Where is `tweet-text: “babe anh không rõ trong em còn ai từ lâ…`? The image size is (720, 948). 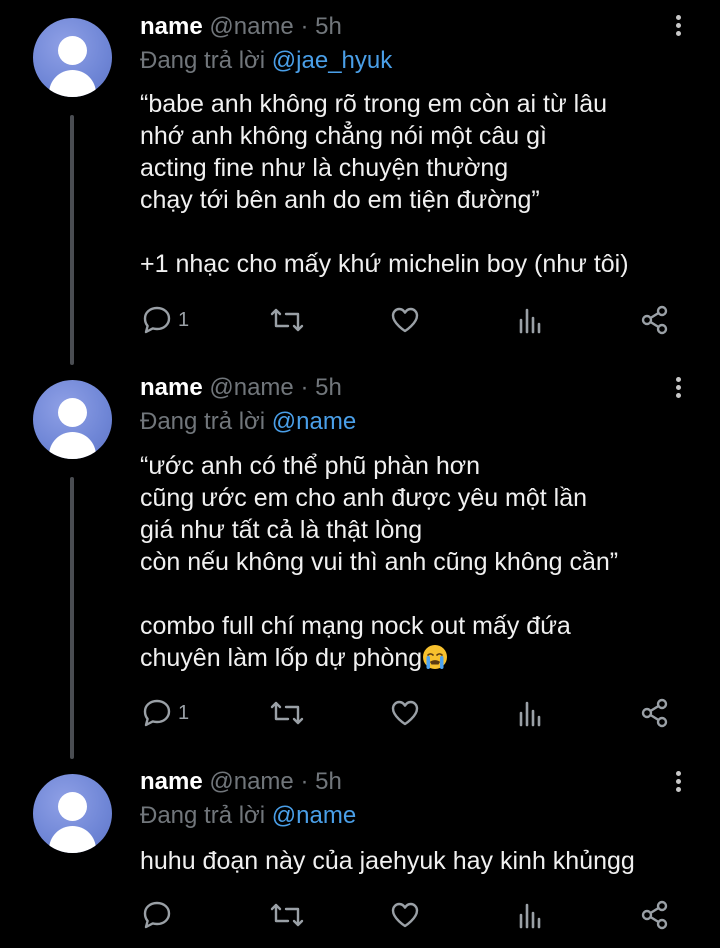 tweet-text: “babe anh không rõ trong em còn ai từ lâ… is located at coordinates (384, 184).